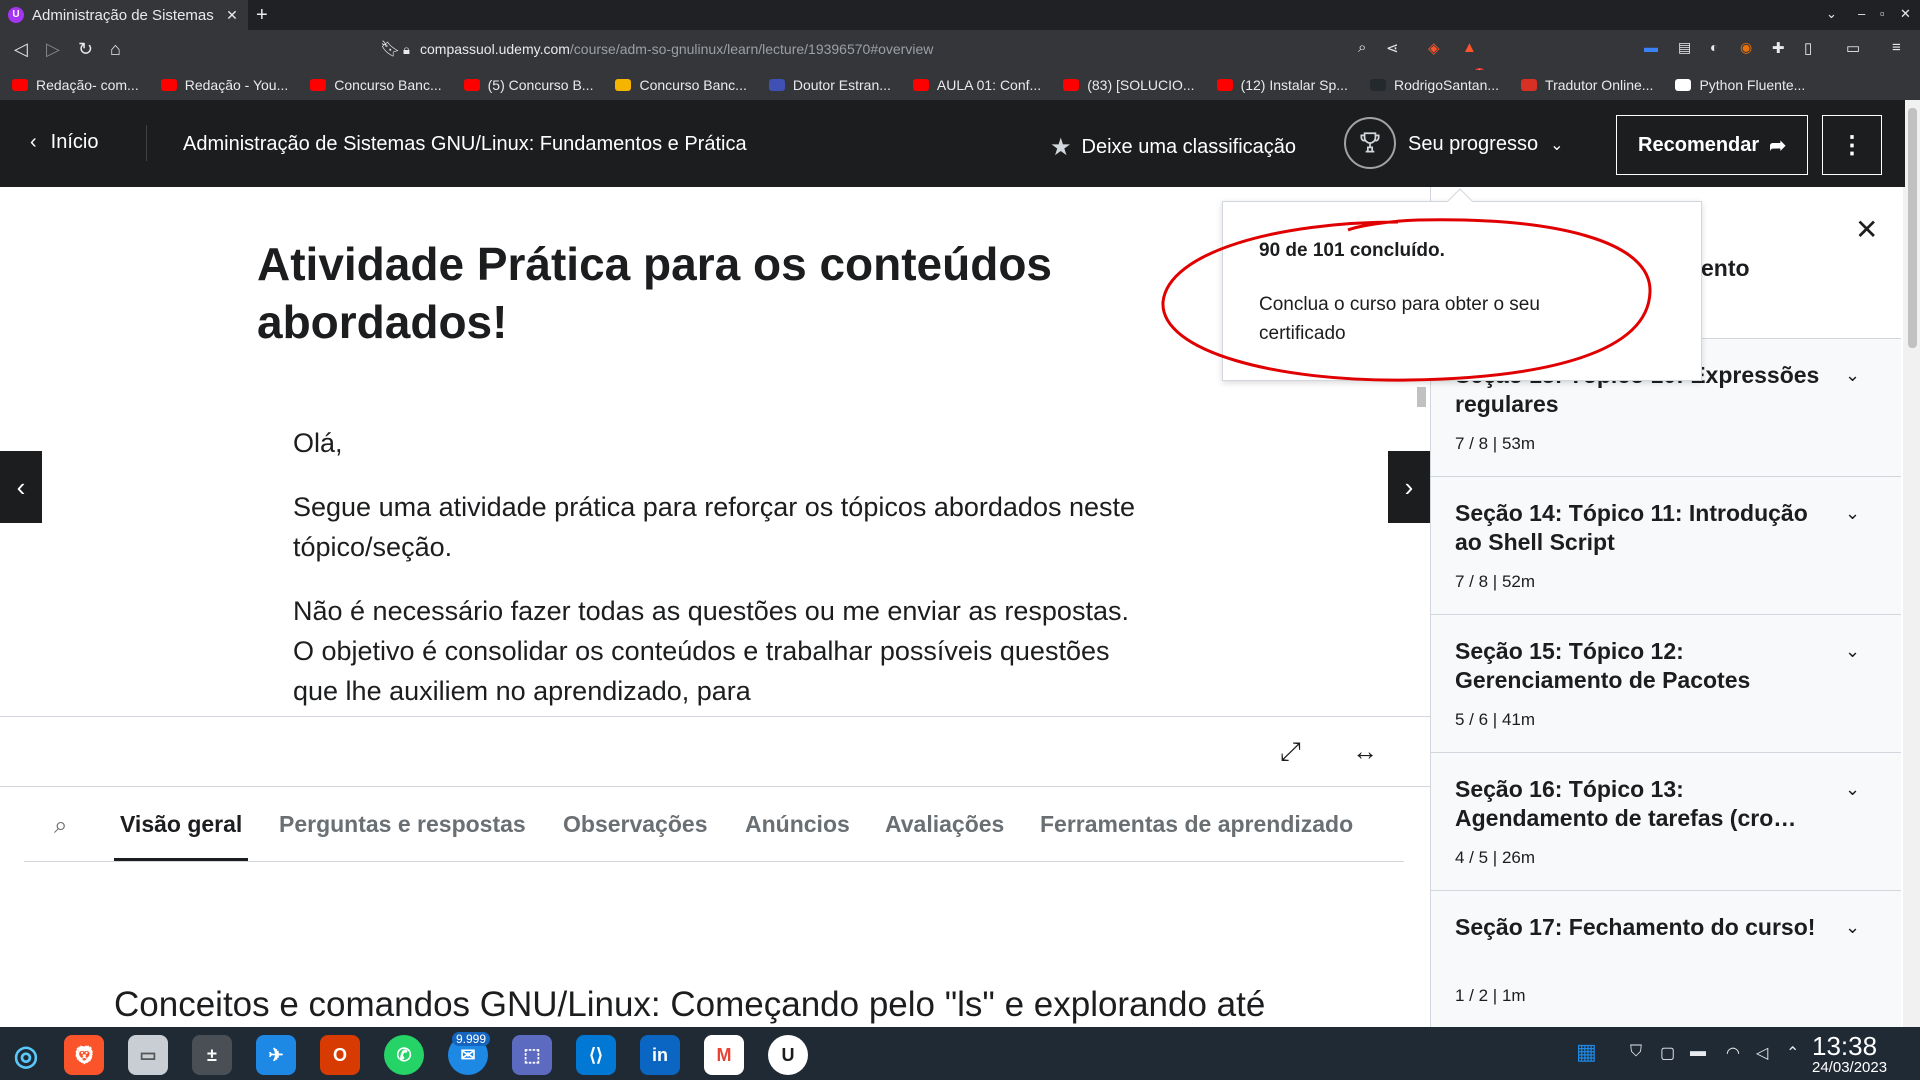 This screenshot has height=1080, width=1920. Describe the element at coordinates (1667, 1053) in the screenshot. I see `clipboard-tray-icon: ▢` at that location.